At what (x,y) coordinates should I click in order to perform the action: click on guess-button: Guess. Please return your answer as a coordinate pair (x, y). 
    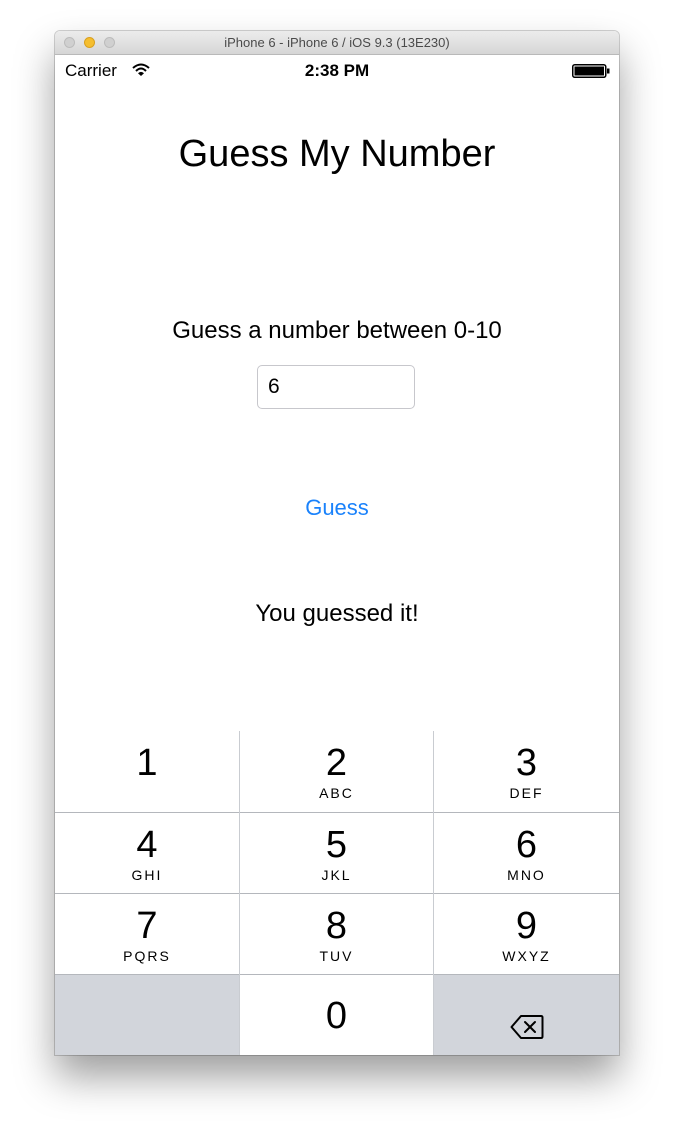
    Looking at the image, I should click on (337, 508).